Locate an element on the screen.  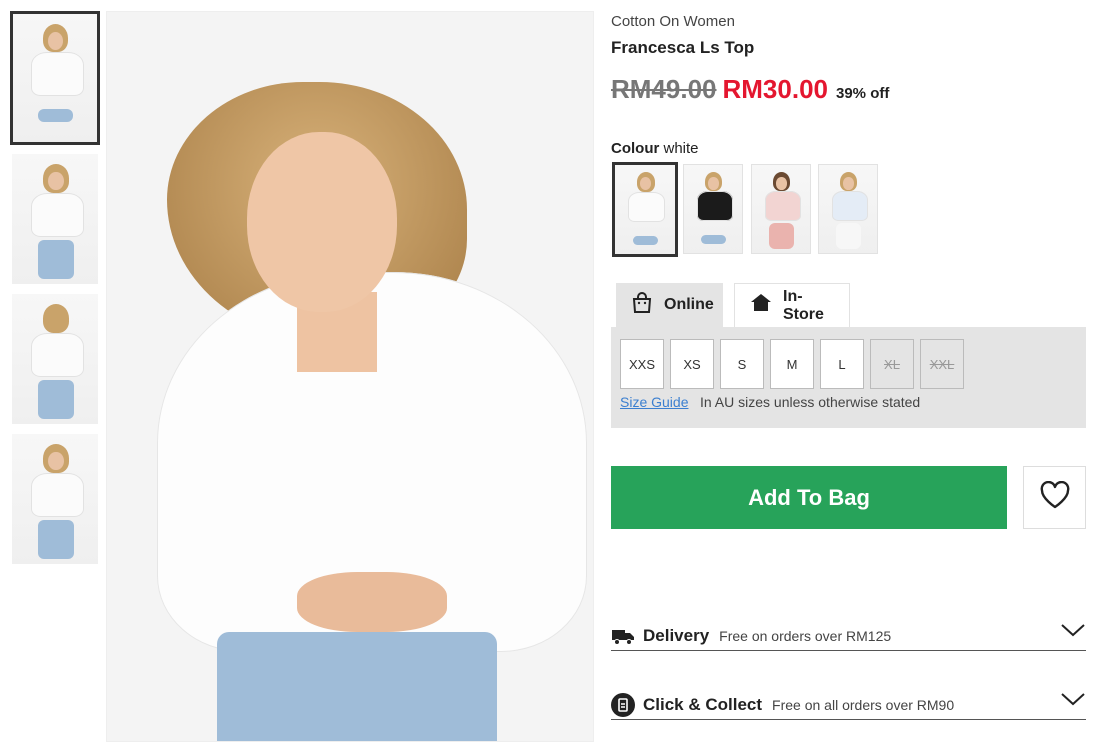
size-option-xxl: XXL is located at coordinates (942, 364).